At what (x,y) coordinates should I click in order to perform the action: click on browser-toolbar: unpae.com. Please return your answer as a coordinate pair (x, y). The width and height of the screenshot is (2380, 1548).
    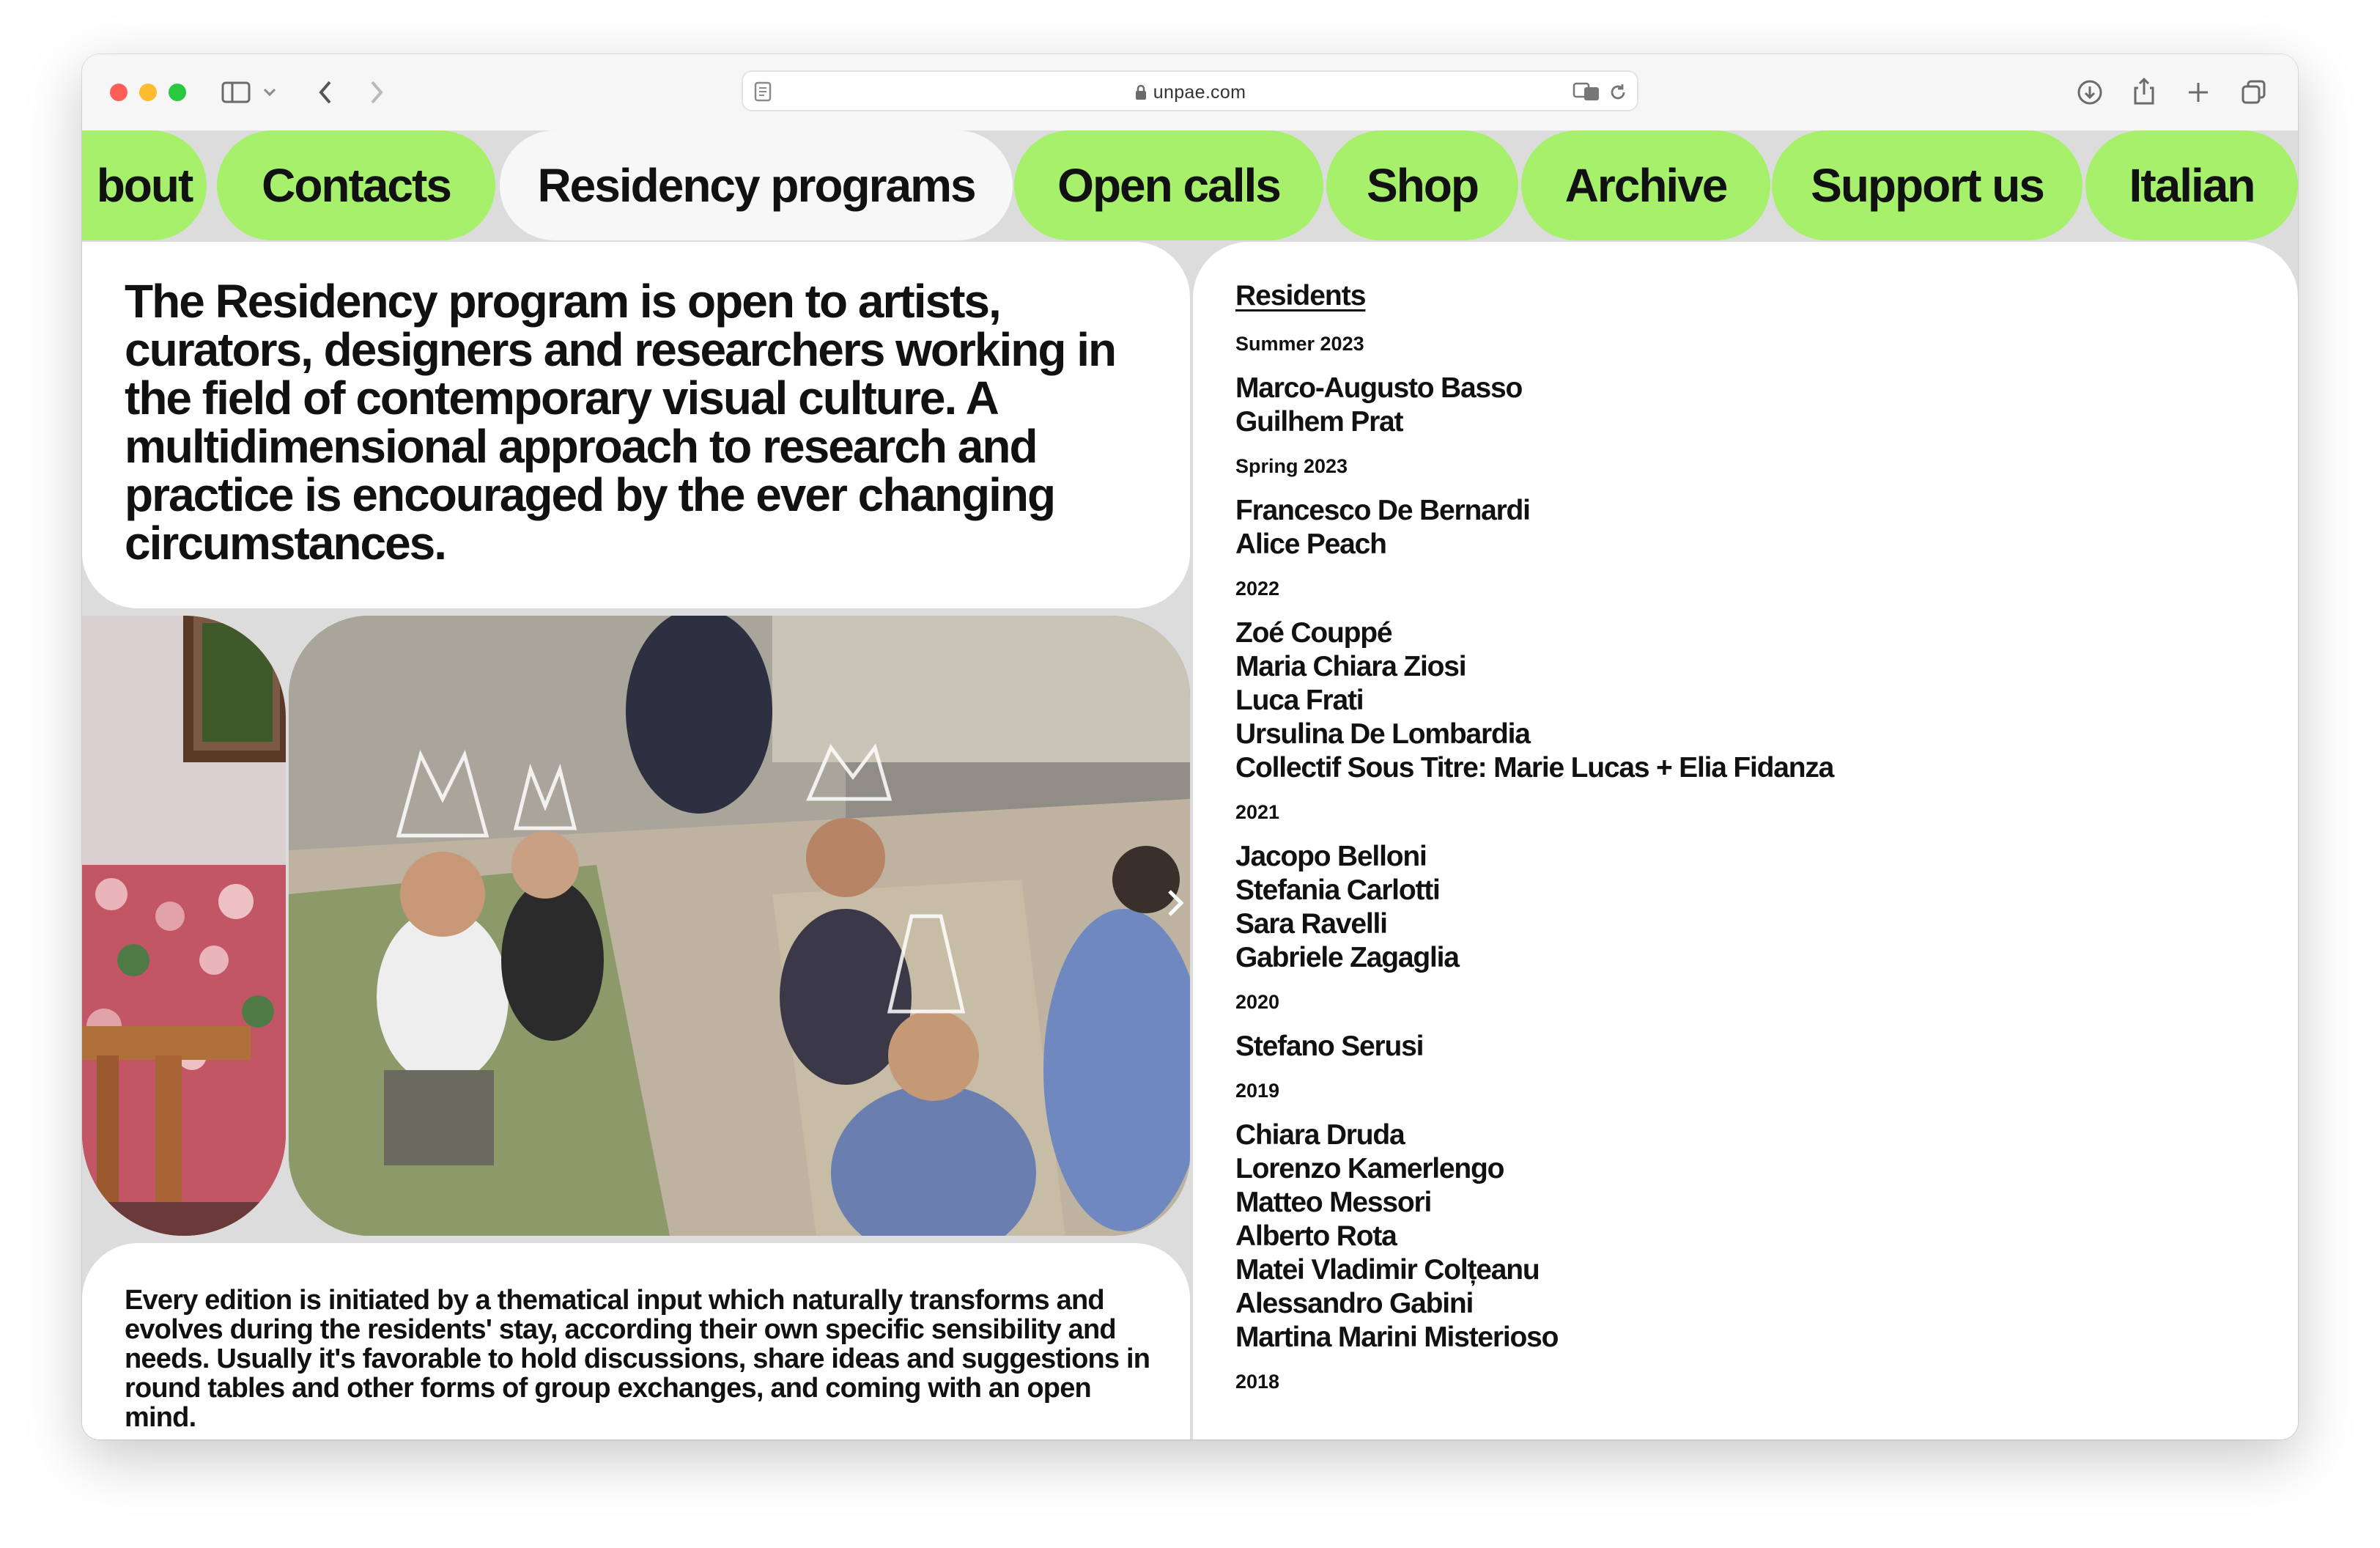
    Looking at the image, I should click on (1190, 93).